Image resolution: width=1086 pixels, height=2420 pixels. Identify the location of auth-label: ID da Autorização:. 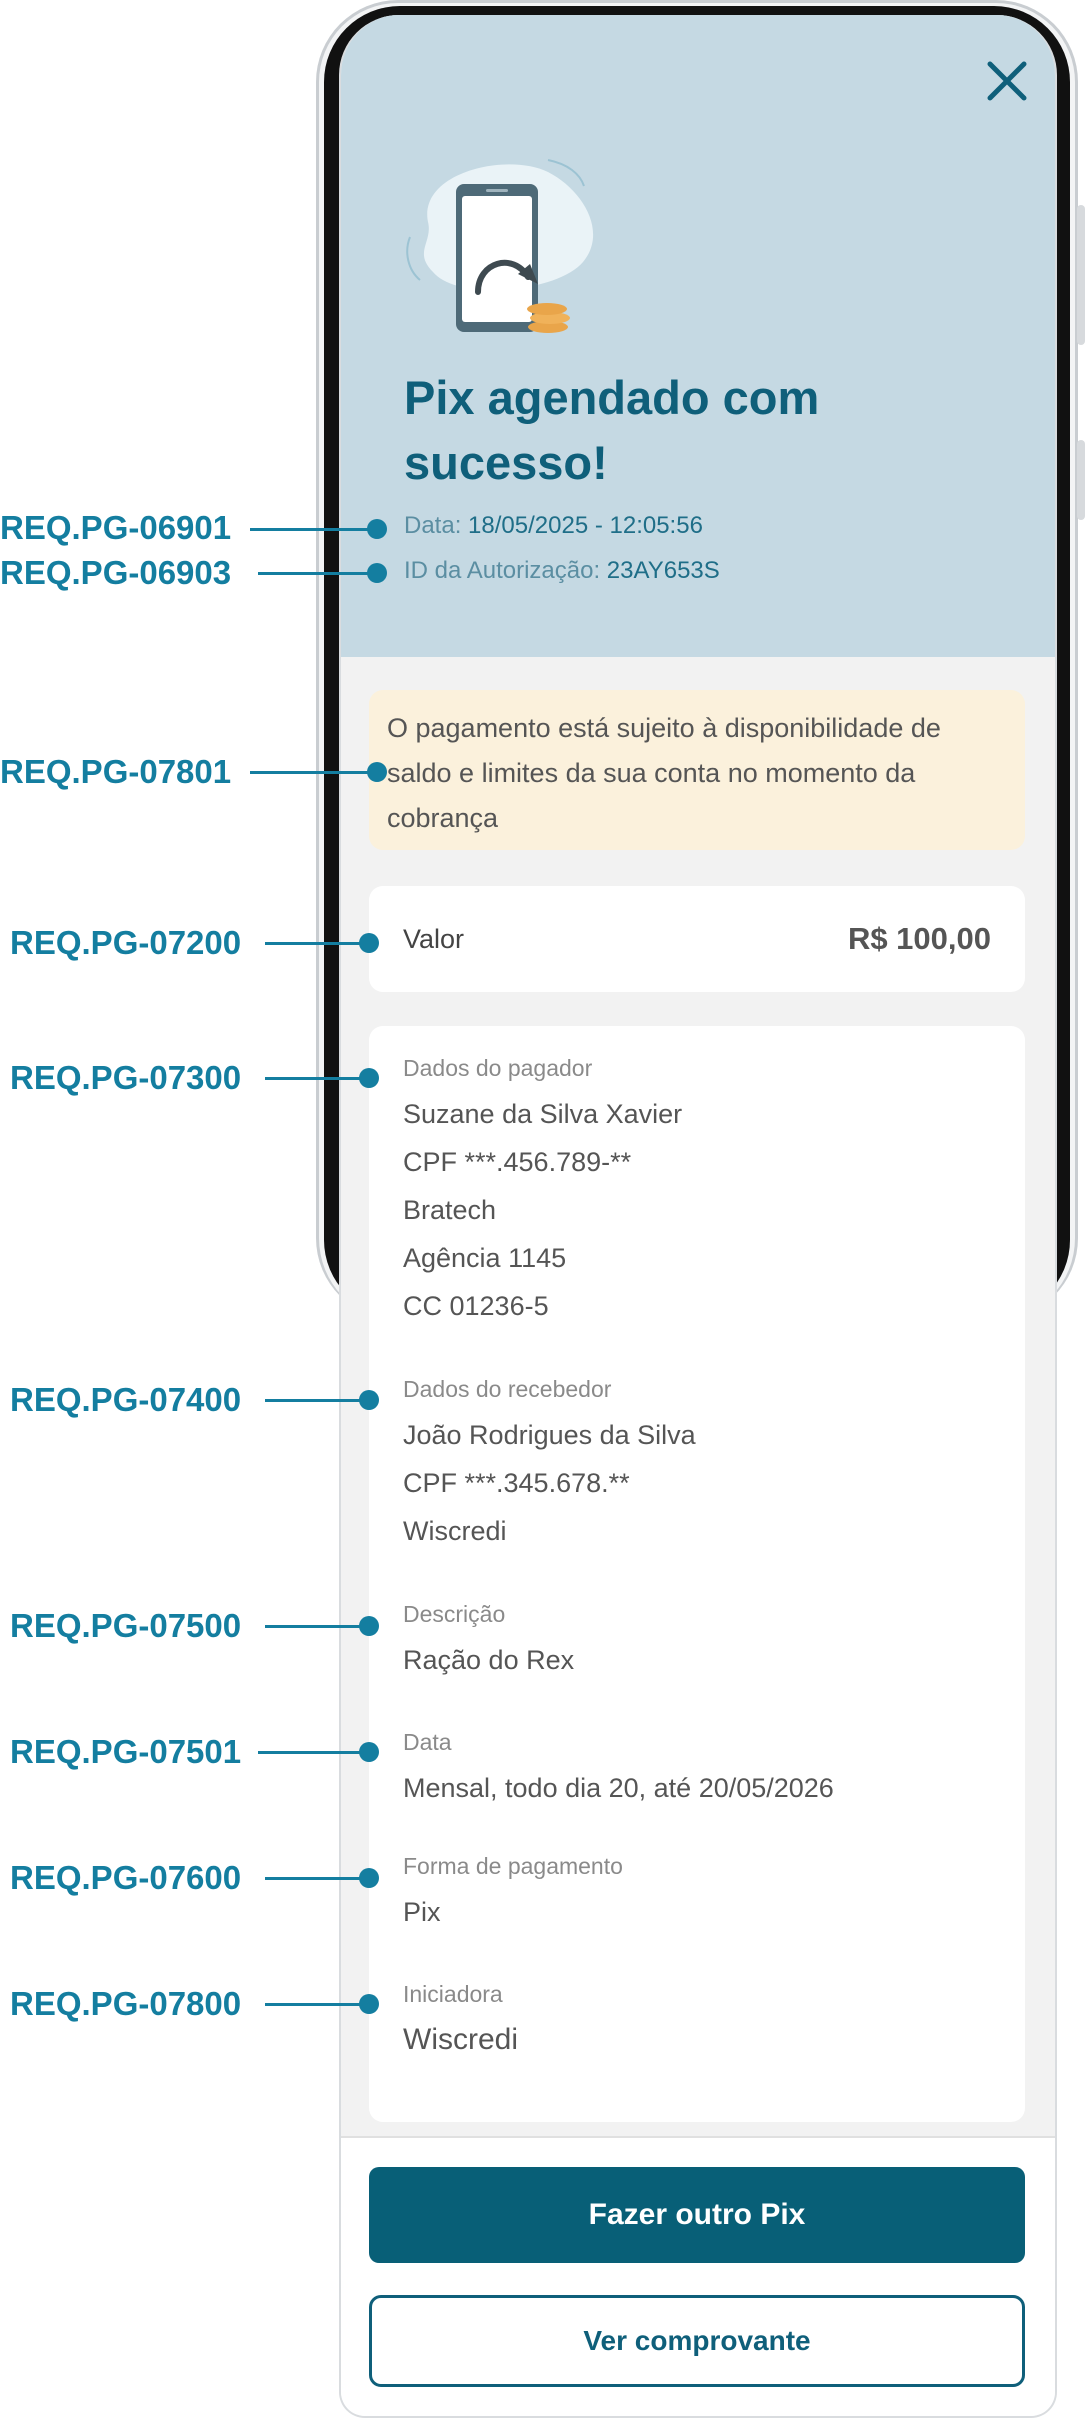
(502, 570).